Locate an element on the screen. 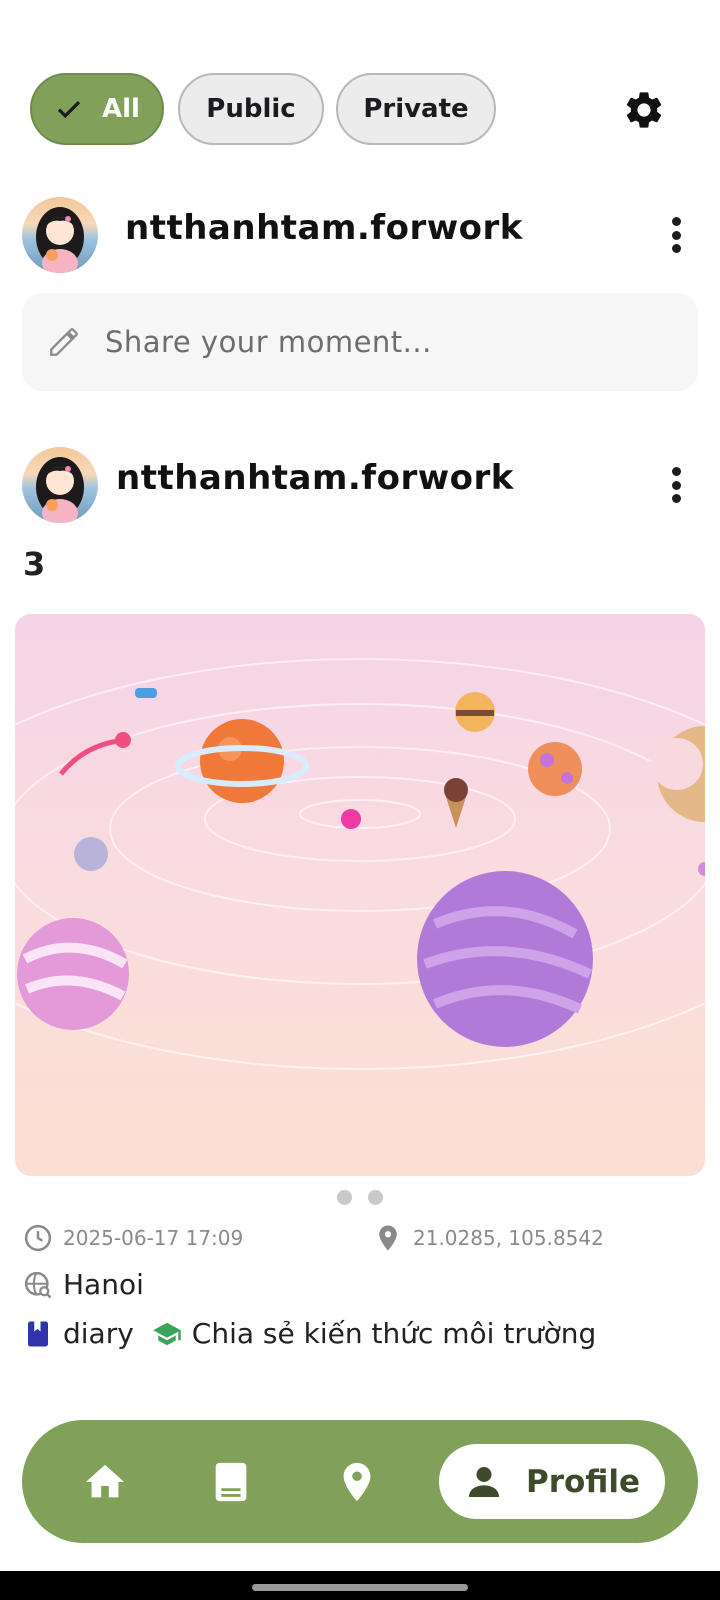 The image size is (720, 1600). post-text: 3 is located at coordinates (34, 564).